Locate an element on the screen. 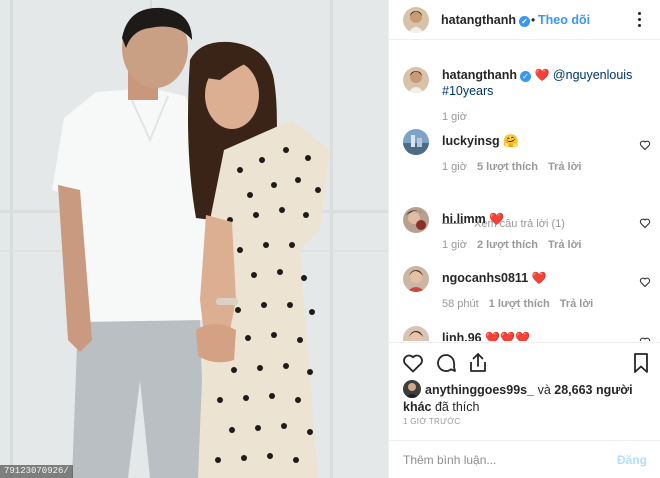 This screenshot has height=478, width=660. comment-item: linh.96 ❤️❤️❤️ is located at coordinates (524, 333).